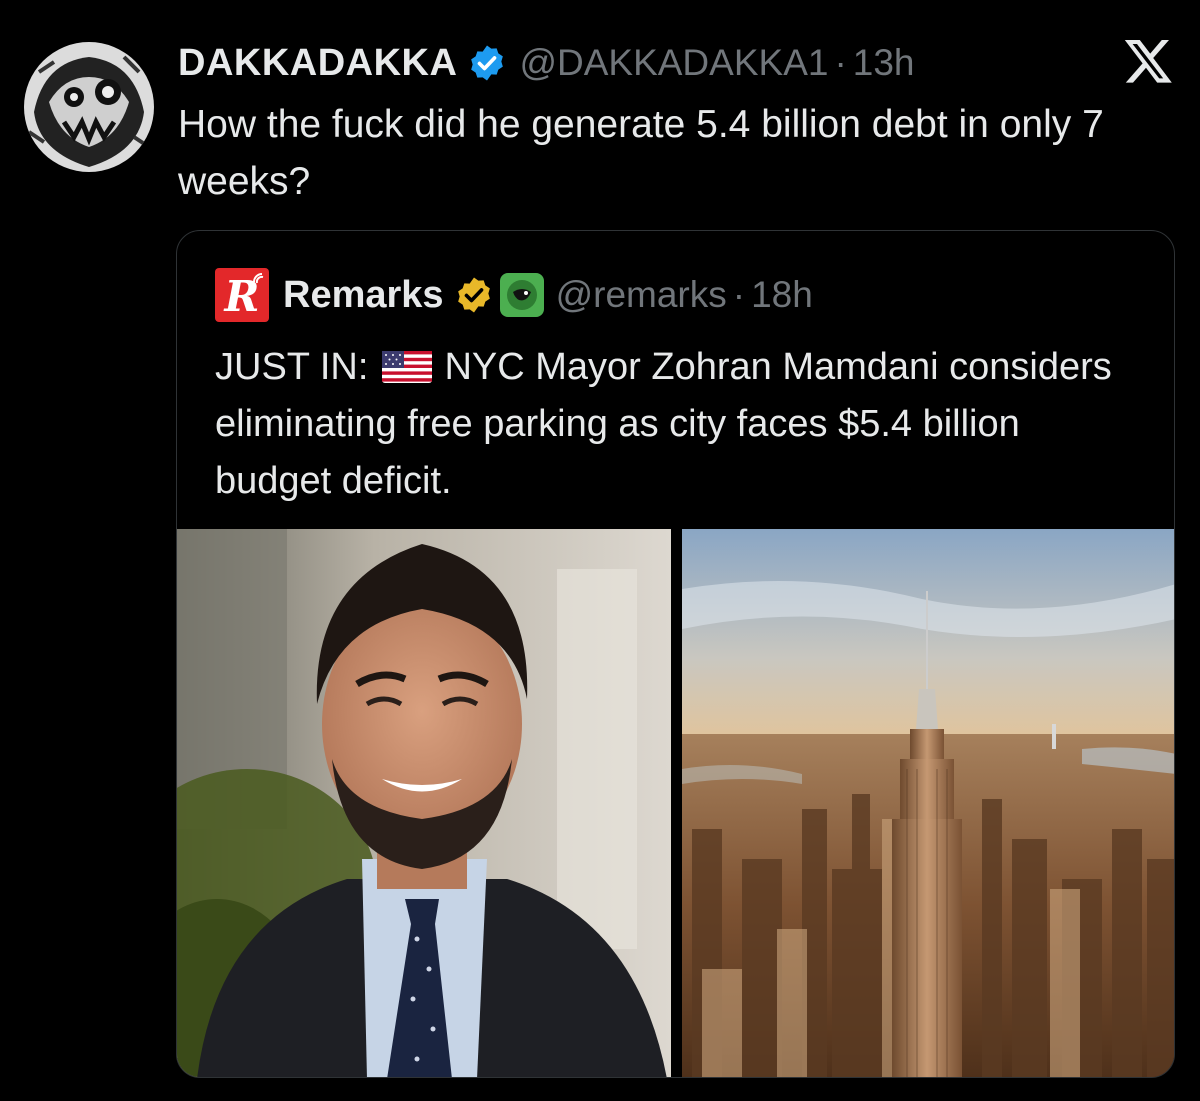 This screenshot has height=1101, width=1200. Describe the element at coordinates (242, 295) in the screenshot. I see `remarks-logo: R` at that location.